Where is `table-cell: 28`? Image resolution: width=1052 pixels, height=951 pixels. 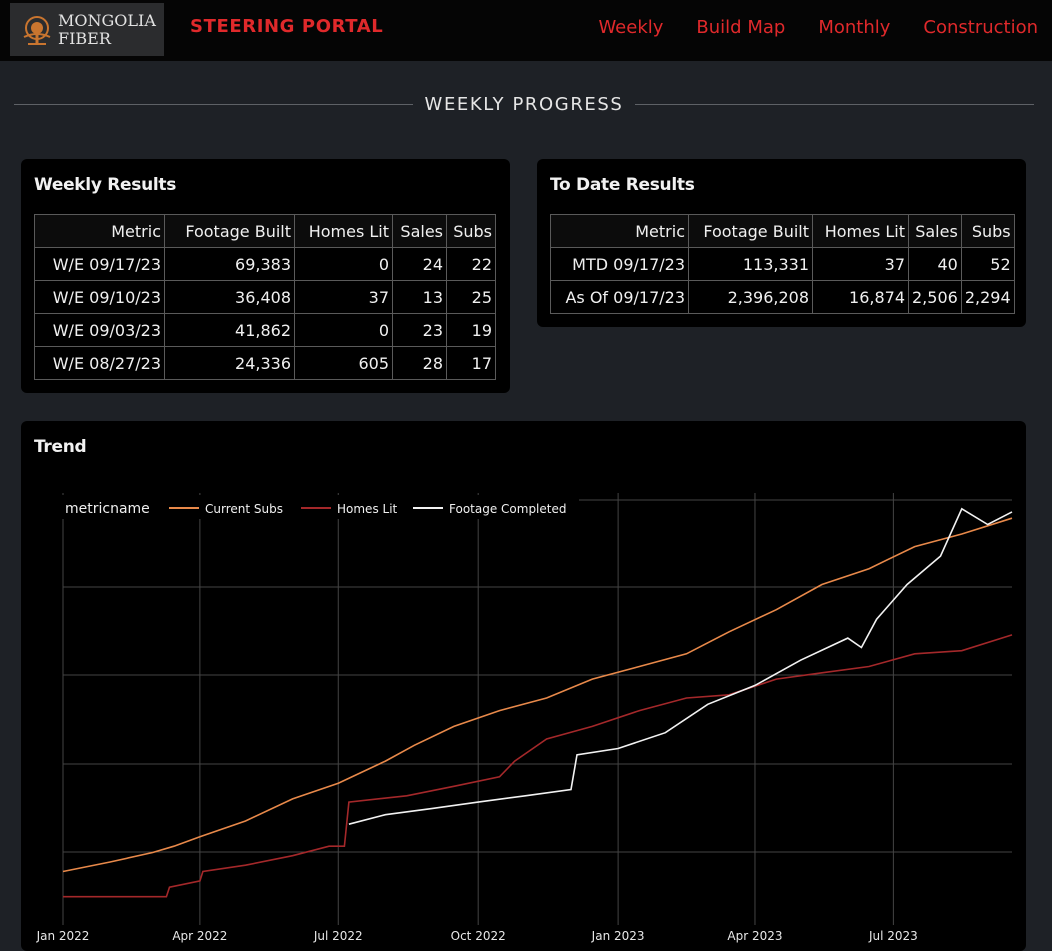 table-cell: 28 is located at coordinates (419, 363).